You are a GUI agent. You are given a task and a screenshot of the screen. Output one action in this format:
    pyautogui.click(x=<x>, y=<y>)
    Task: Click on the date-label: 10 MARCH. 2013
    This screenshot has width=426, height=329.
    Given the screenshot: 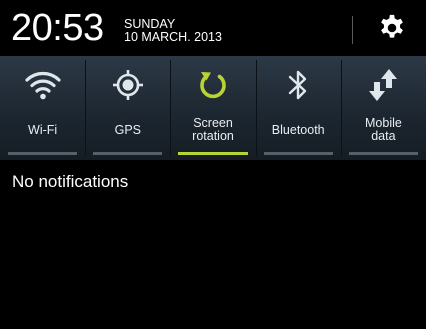 What is the action you would take?
    pyautogui.click(x=173, y=37)
    